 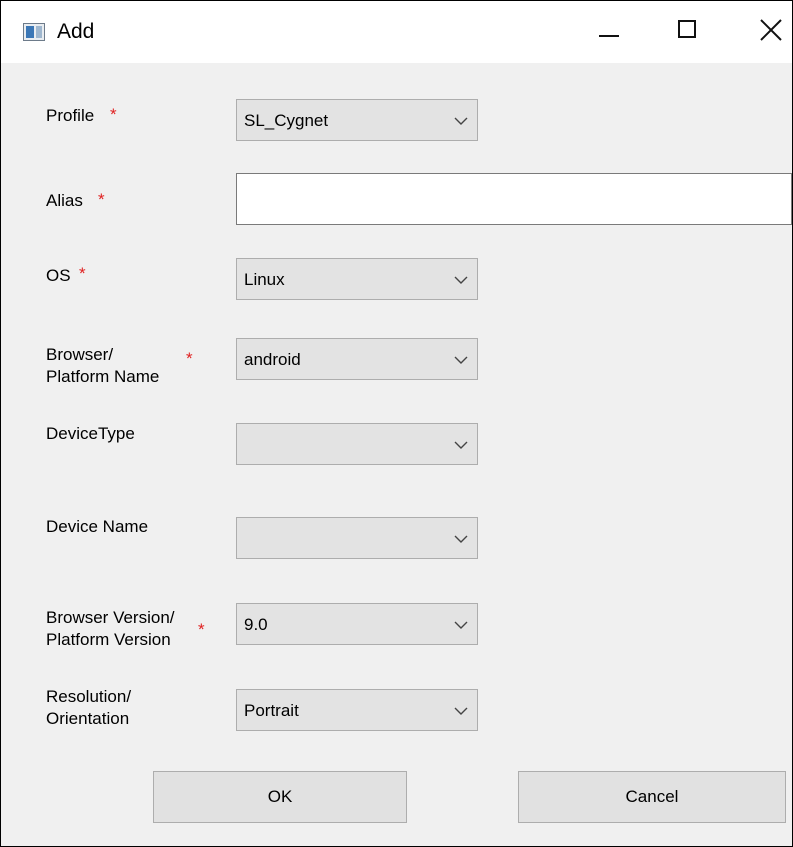 What do you see at coordinates (280, 797) in the screenshot?
I see `ok-button: OK` at bounding box center [280, 797].